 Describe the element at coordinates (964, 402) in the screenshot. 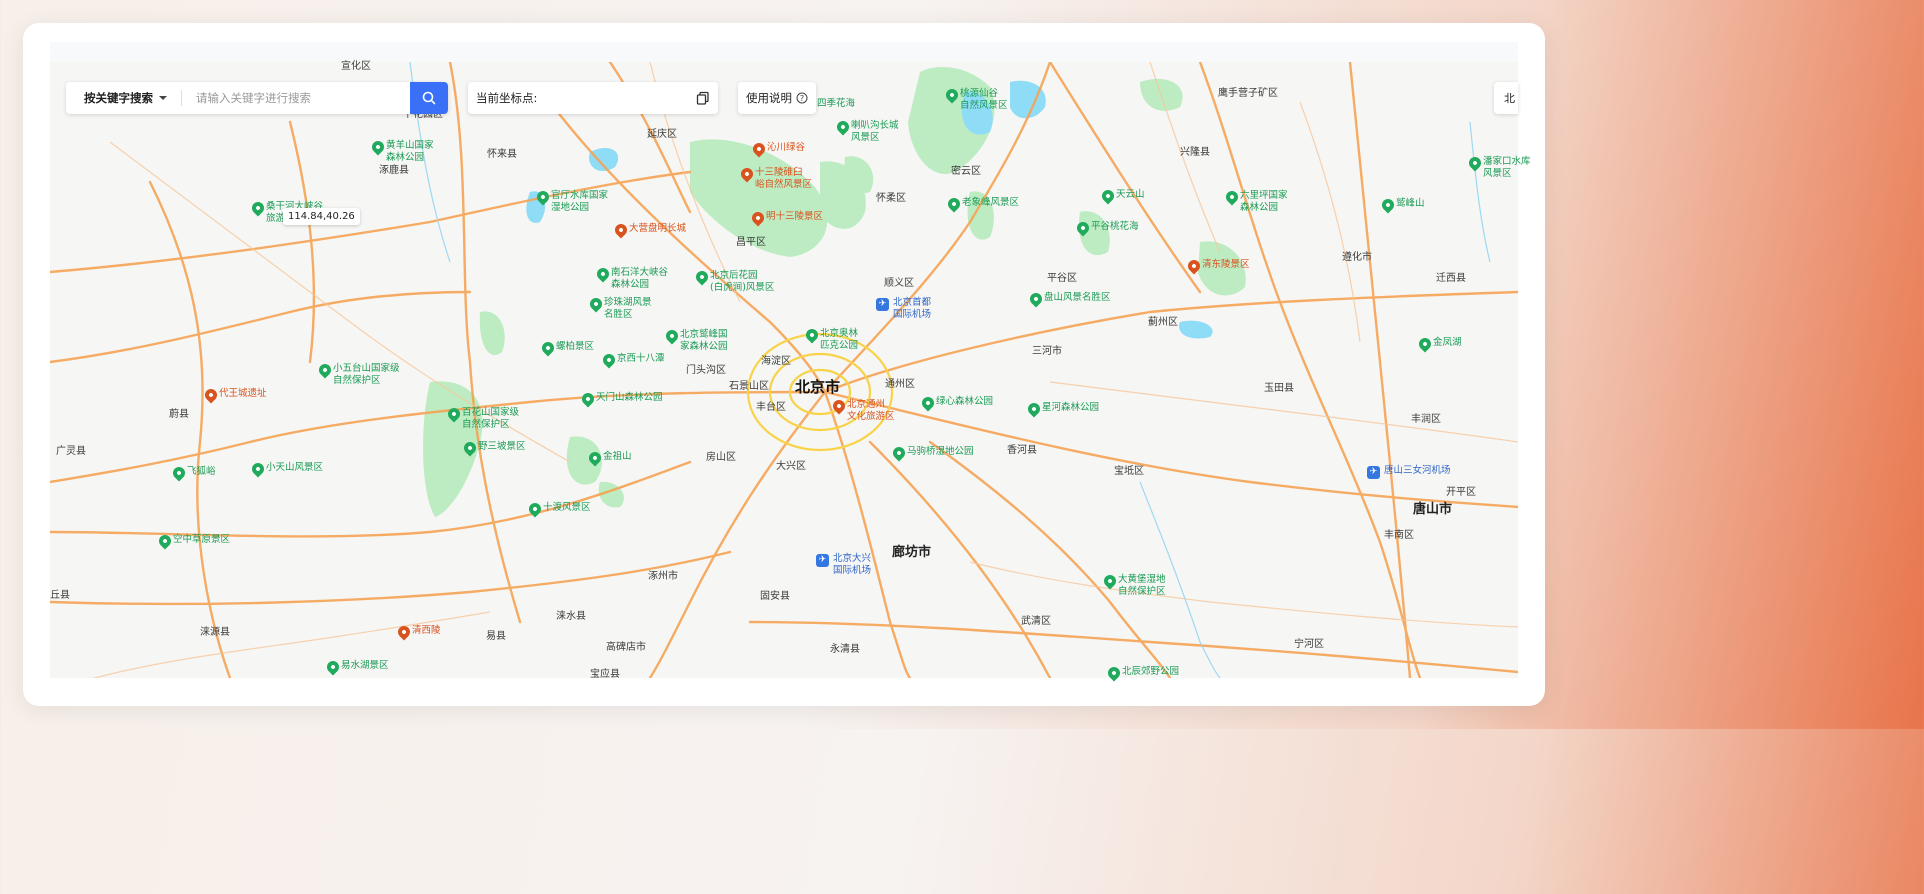

I see `scenic-poi-label: 绿心森林公园` at that location.